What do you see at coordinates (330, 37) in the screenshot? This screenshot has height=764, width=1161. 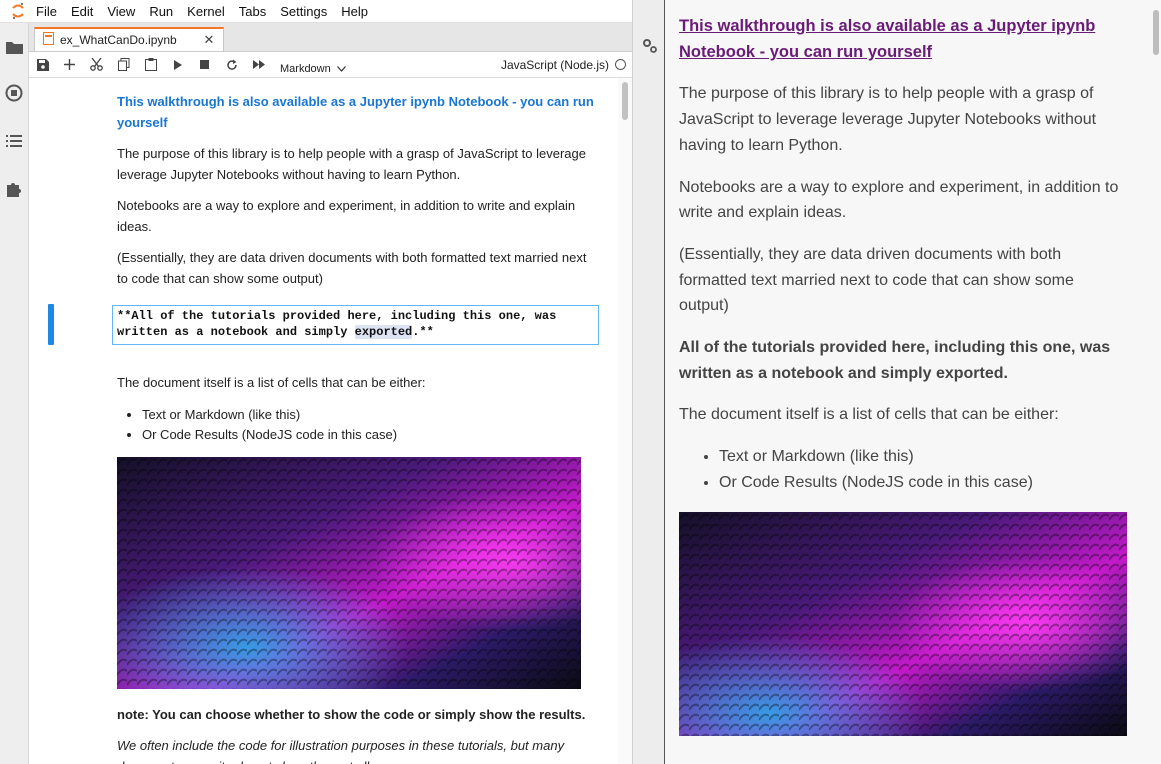 I see `tab-bar: ex_WhatCanDo.ipynb ✕` at bounding box center [330, 37].